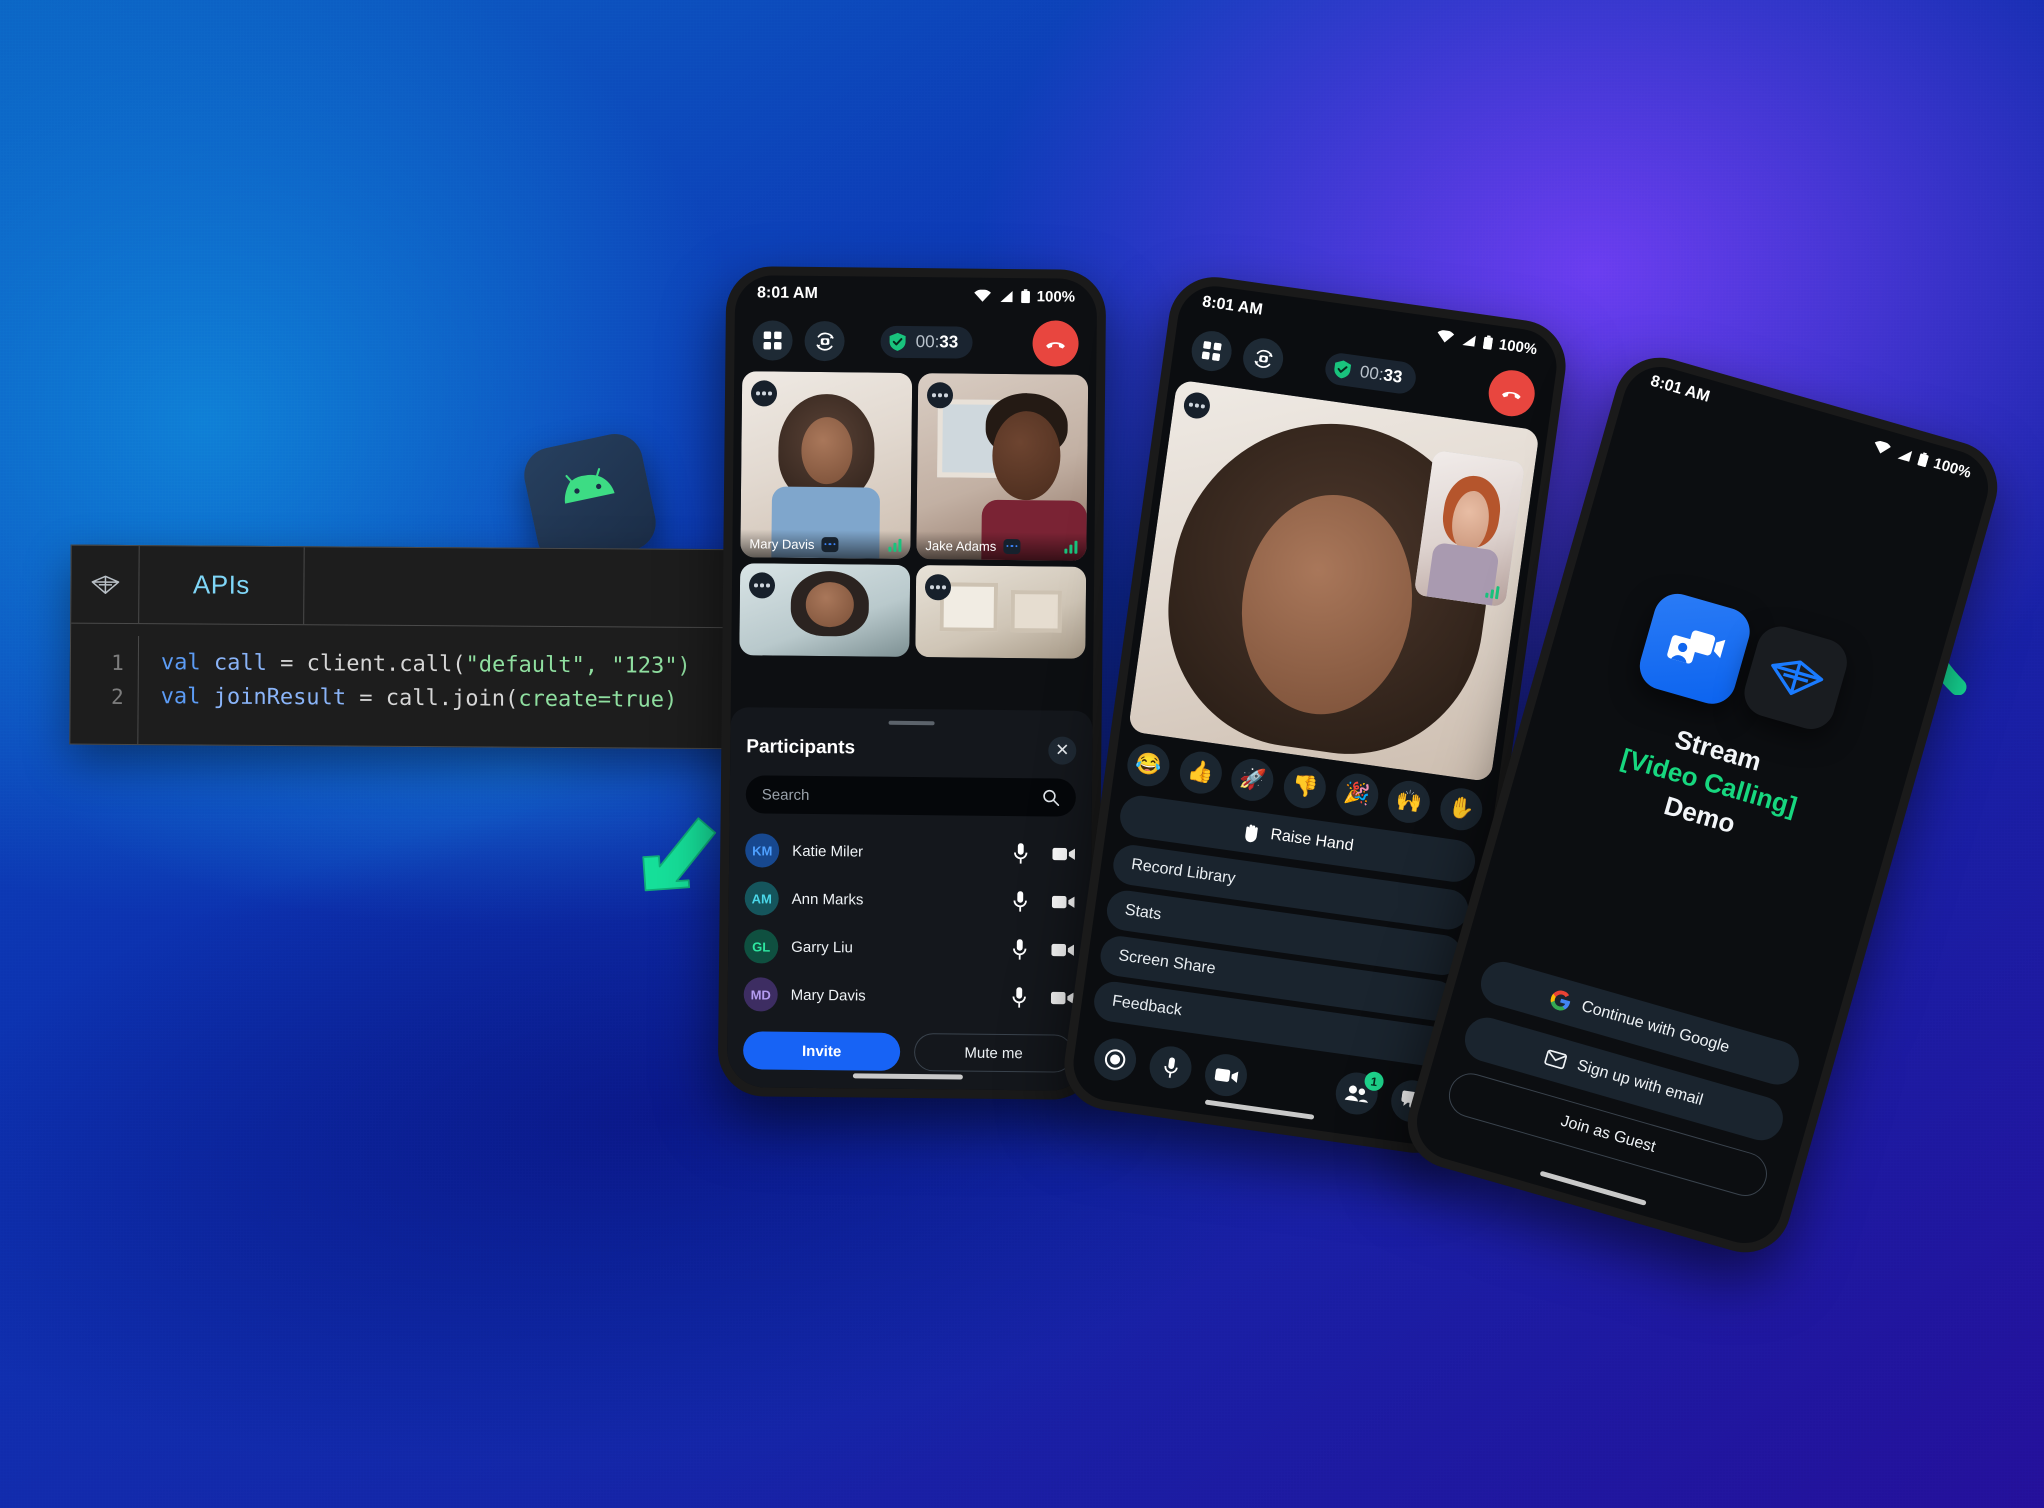  What do you see at coordinates (117, 696) in the screenshot?
I see `line-number: 2` at bounding box center [117, 696].